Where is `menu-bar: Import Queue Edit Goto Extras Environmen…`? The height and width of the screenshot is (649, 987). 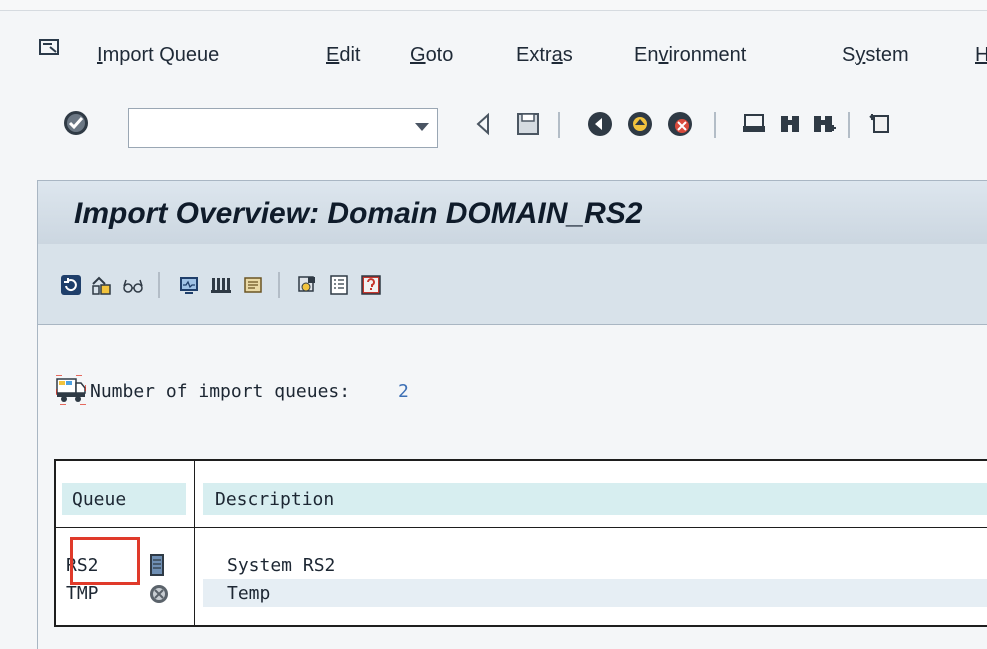 menu-bar: Import Queue Edit Goto Extras Environmen… is located at coordinates (493, 50).